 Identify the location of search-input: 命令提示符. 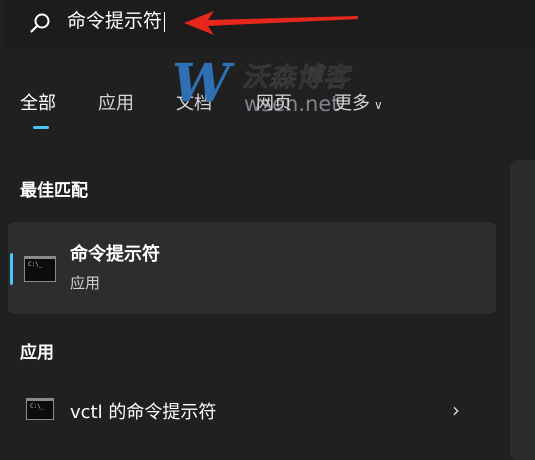
(114, 21).